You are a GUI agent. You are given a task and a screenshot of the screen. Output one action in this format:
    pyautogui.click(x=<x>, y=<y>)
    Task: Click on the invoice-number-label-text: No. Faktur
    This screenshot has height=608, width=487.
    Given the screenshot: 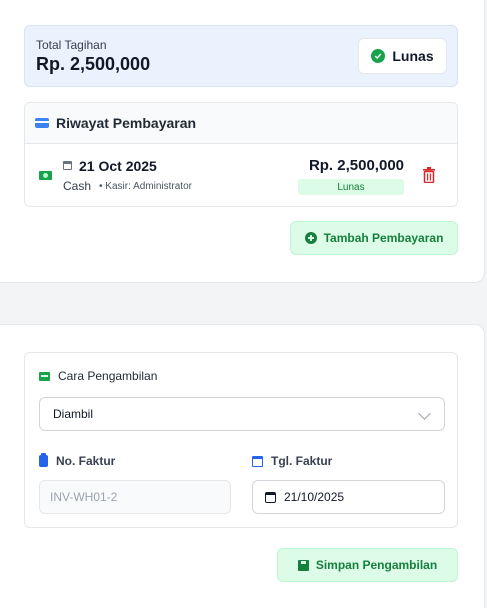 What is the action you would take?
    pyautogui.click(x=86, y=461)
    